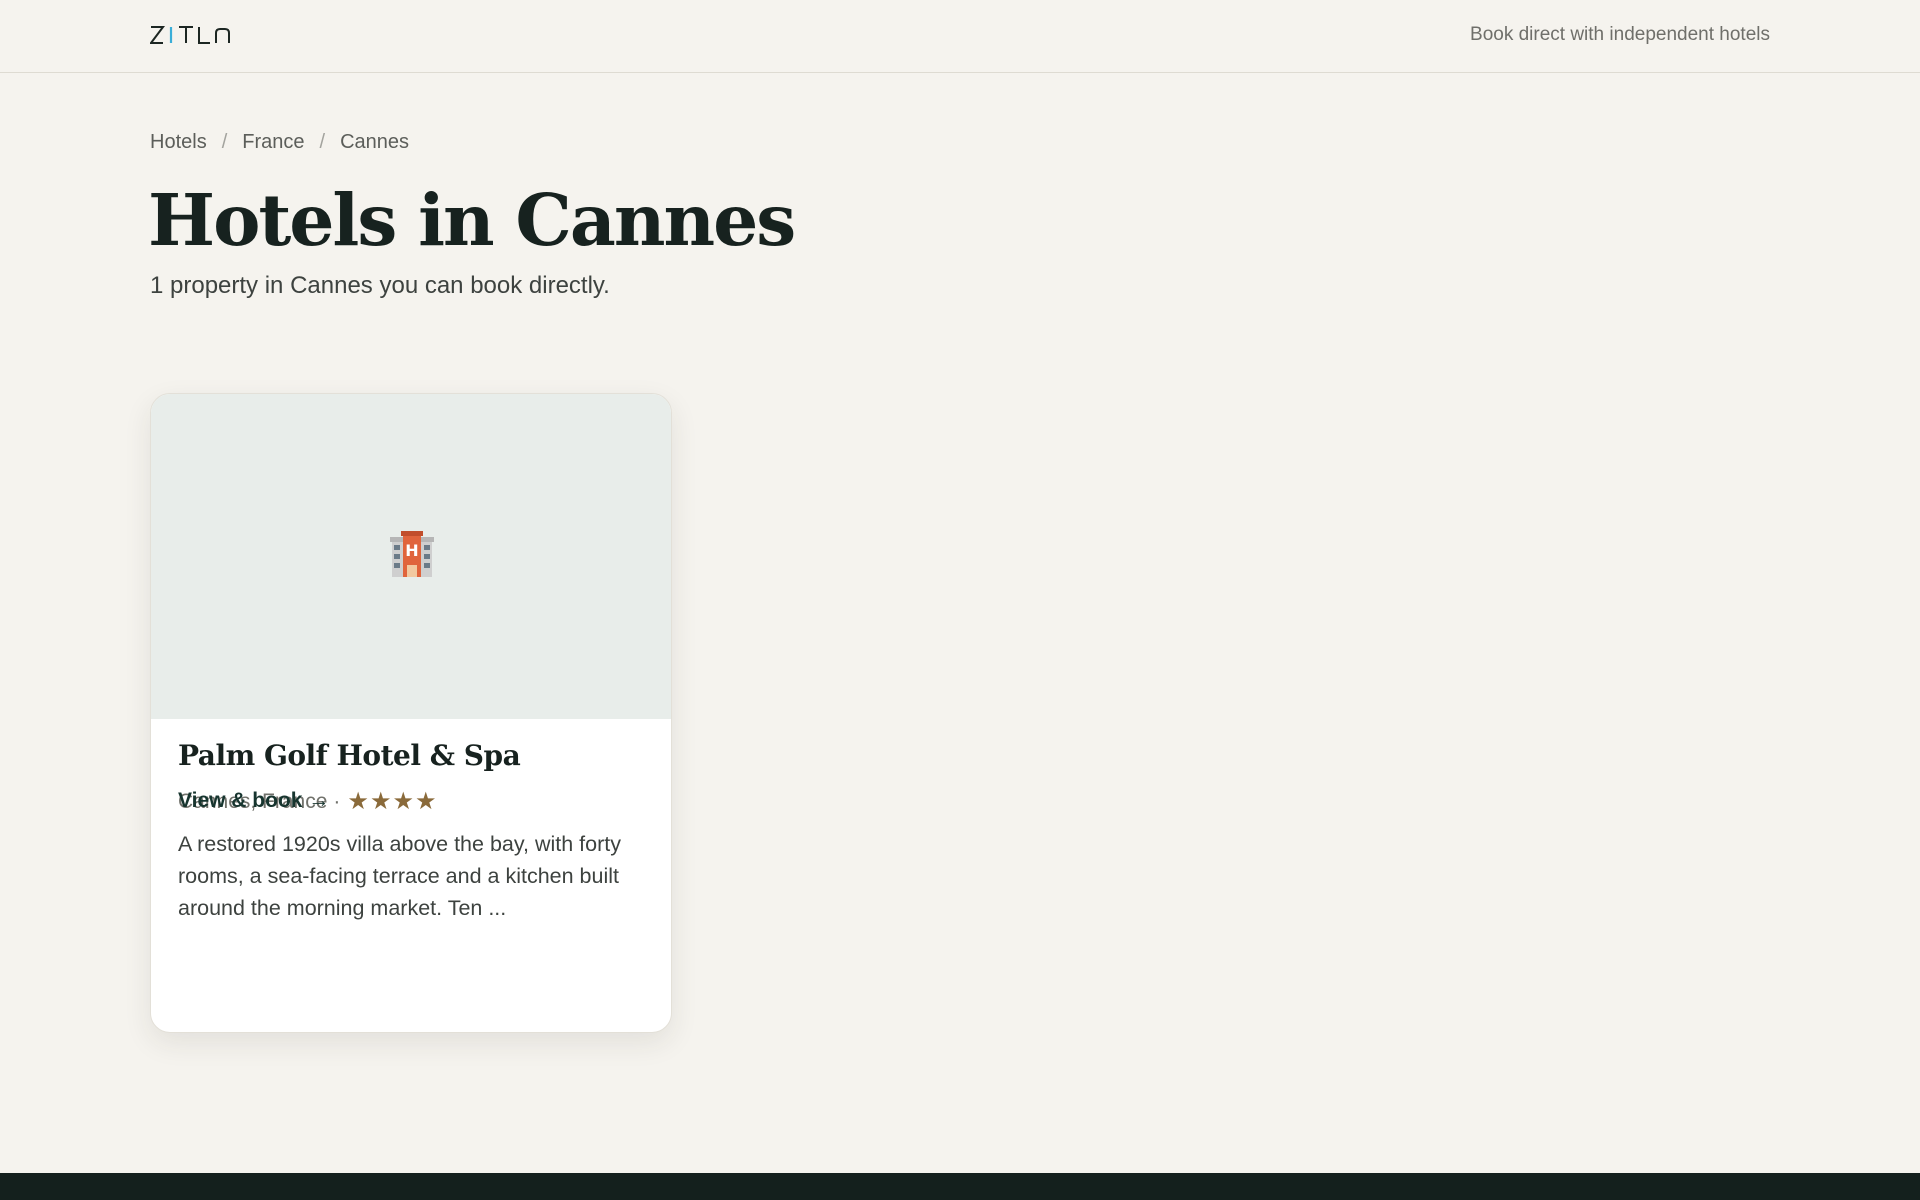 This screenshot has height=1200, width=1920. I want to click on breadcrumb: Hotels / France / Cannes, so click(279, 142).